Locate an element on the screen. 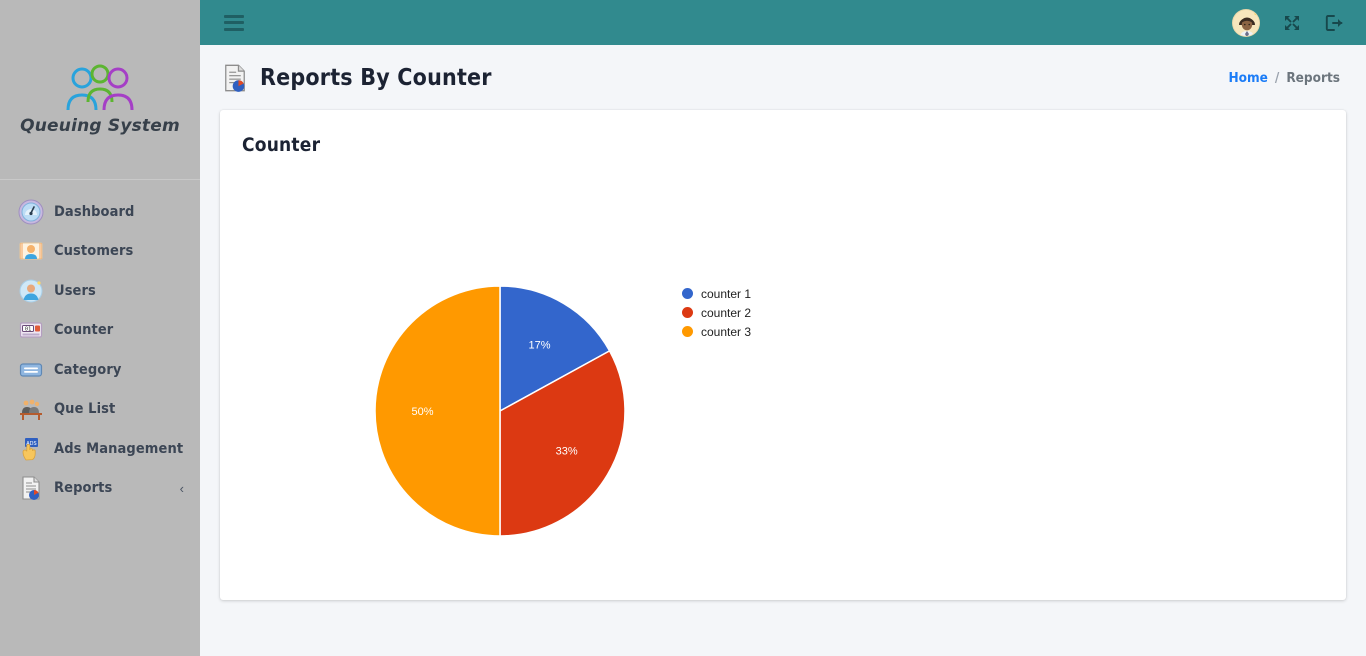 The height and width of the screenshot is (656, 1366). page-title: Reports By Counter is located at coordinates (376, 77).